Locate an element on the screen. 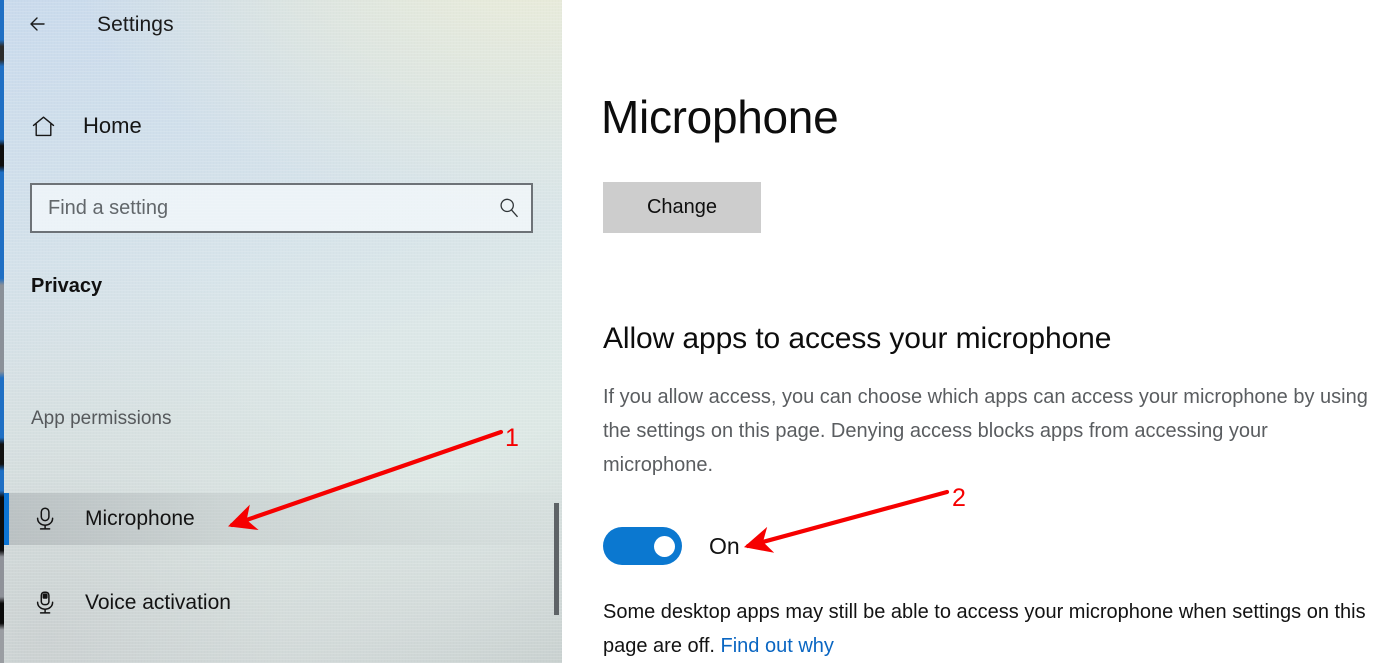  search-icon is located at coordinates (509, 208).